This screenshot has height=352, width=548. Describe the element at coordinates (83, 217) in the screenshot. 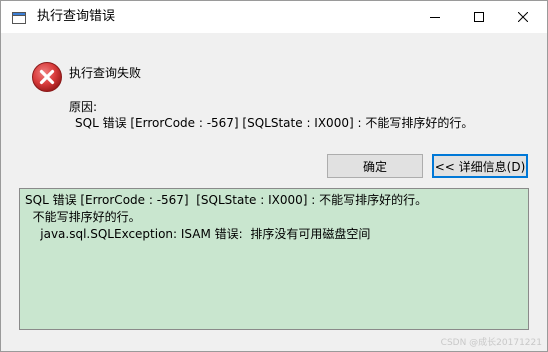

I see `details-line: 不能写排序好的行。` at that location.